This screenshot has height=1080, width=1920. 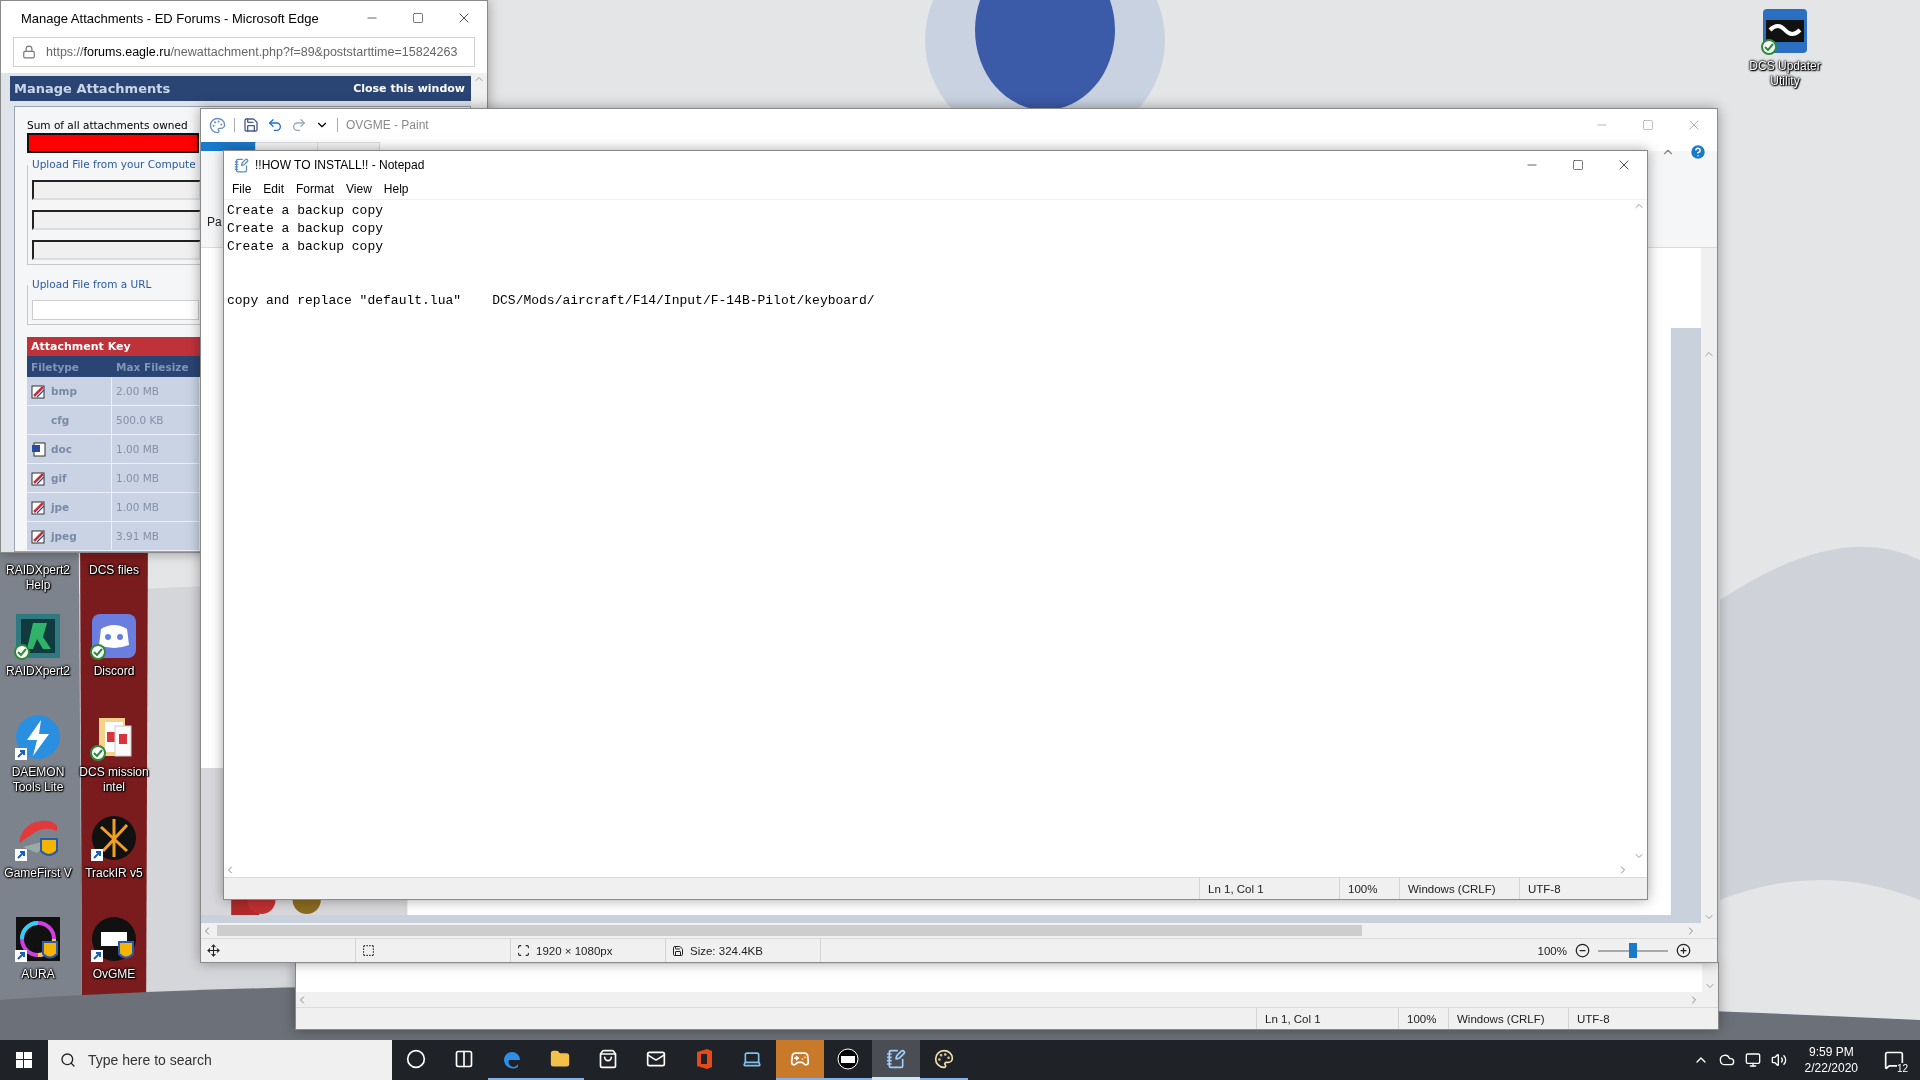 I want to click on desktop-icon-label: OvGME, so click(x=114, y=974).